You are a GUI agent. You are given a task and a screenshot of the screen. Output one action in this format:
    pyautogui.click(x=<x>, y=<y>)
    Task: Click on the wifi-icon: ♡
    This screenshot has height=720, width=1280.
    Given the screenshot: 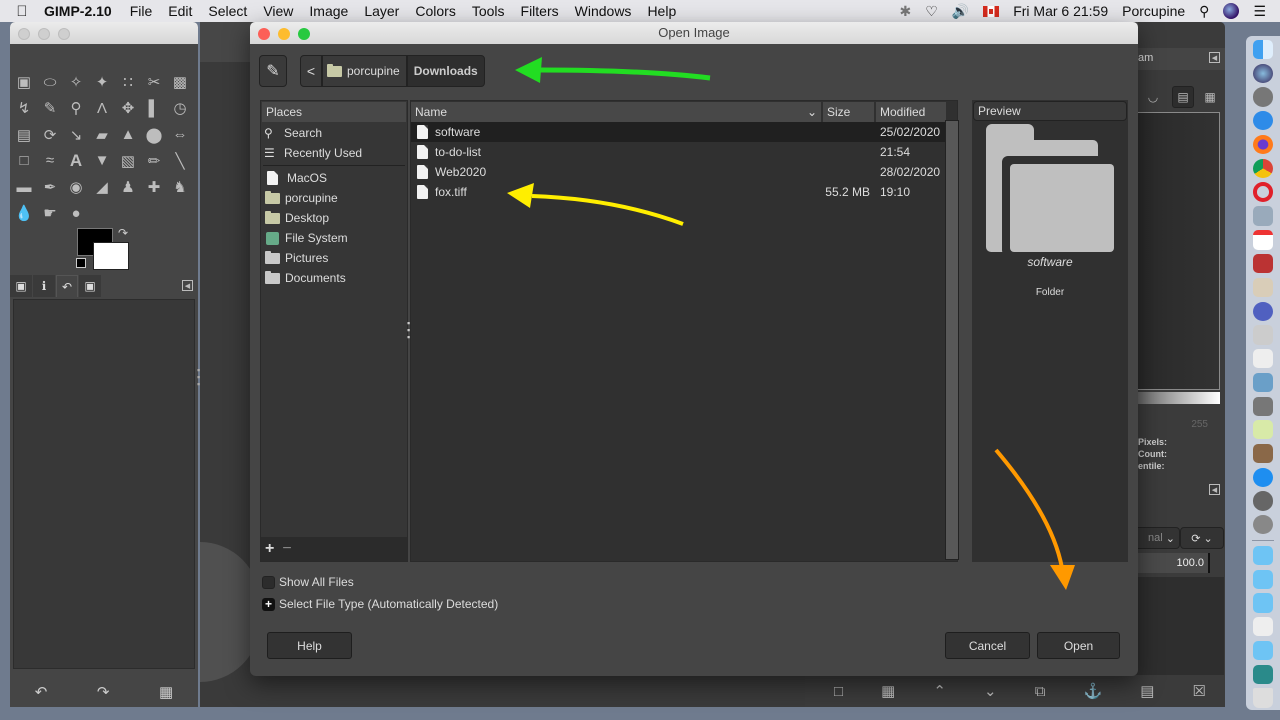 What is the action you would take?
    pyautogui.click(x=931, y=11)
    